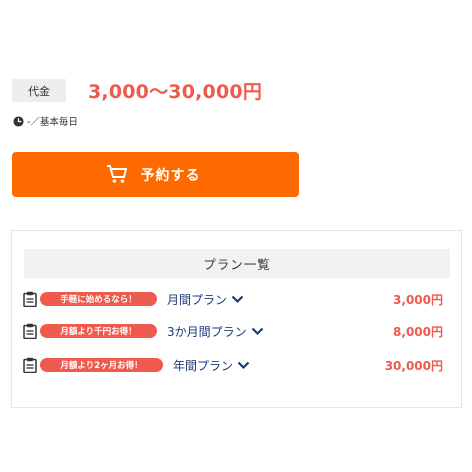 Image resolution: width=472 pixels, height=472 pixels. I want to click on reserve-button: 予約する, so click(155, 174).